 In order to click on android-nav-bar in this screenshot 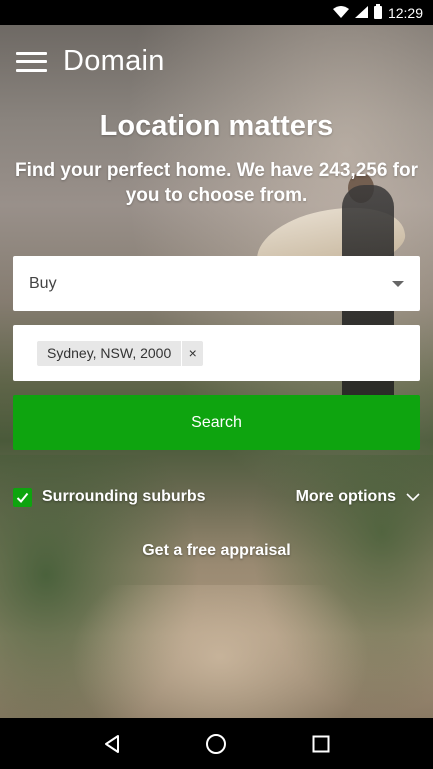, I will do `click(216, 743)`.